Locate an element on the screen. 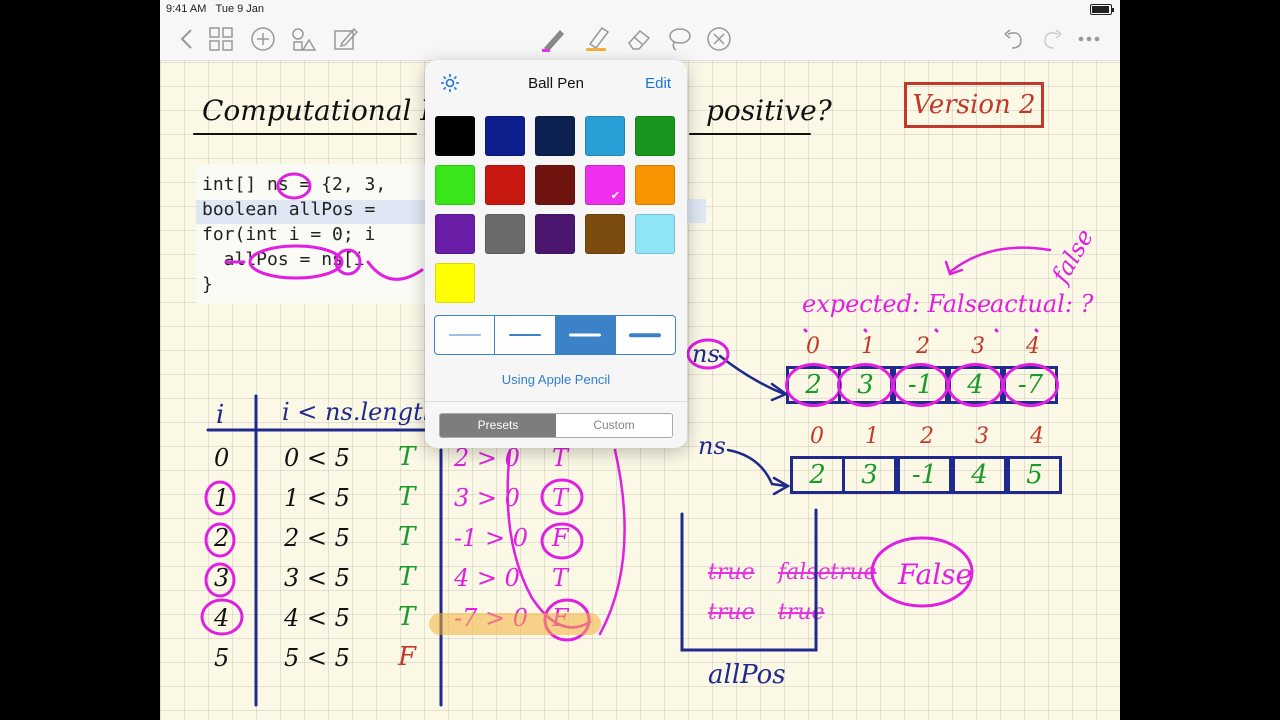 The height and width of the screenshot is (720, 1280). presets-tab: Presets is located at coordinates (498, 425).